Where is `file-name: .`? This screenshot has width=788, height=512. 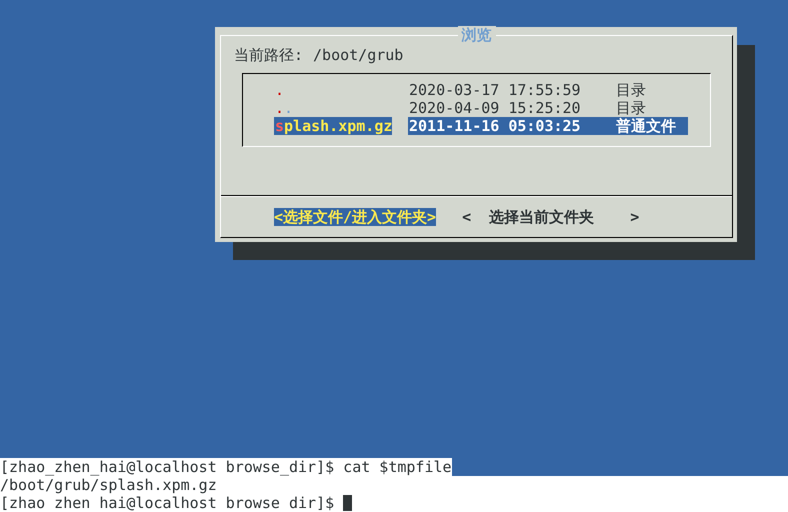
file-name: . is located at coordinates (279, 90).